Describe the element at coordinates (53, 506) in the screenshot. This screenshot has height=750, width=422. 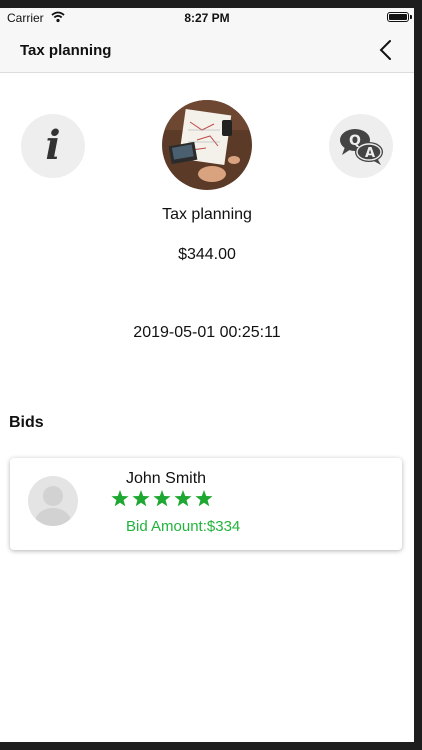
I see `user-placeholder-icon` at that location.